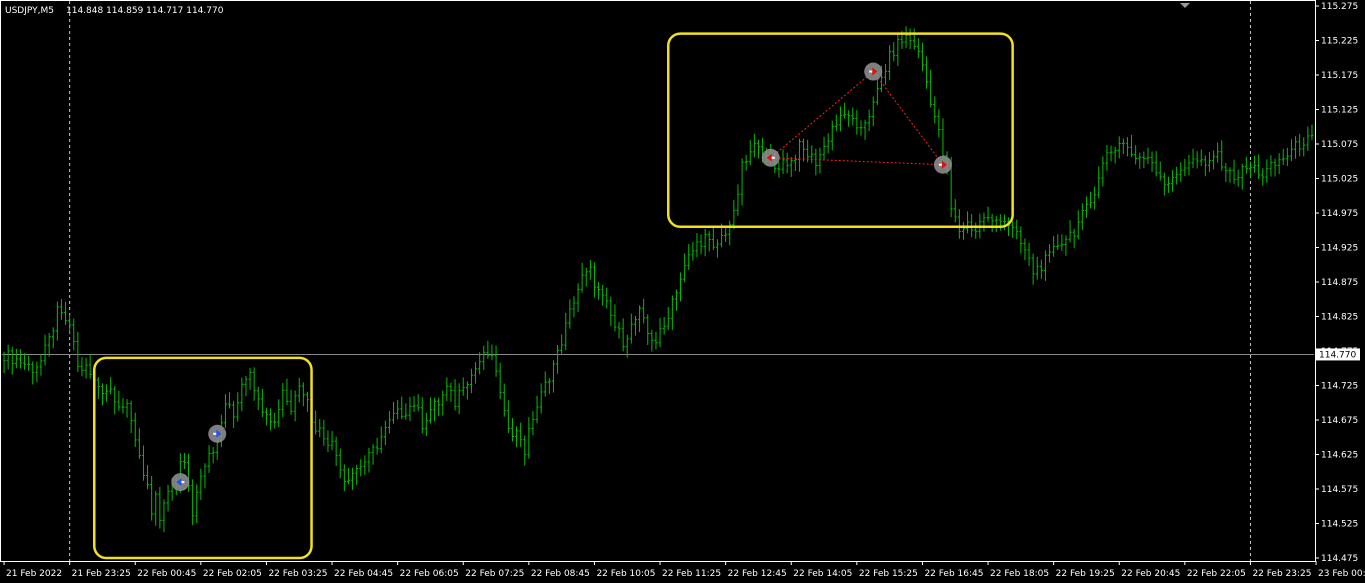  I want to click on y-tick-label: 114.925, so click(1339, 249).